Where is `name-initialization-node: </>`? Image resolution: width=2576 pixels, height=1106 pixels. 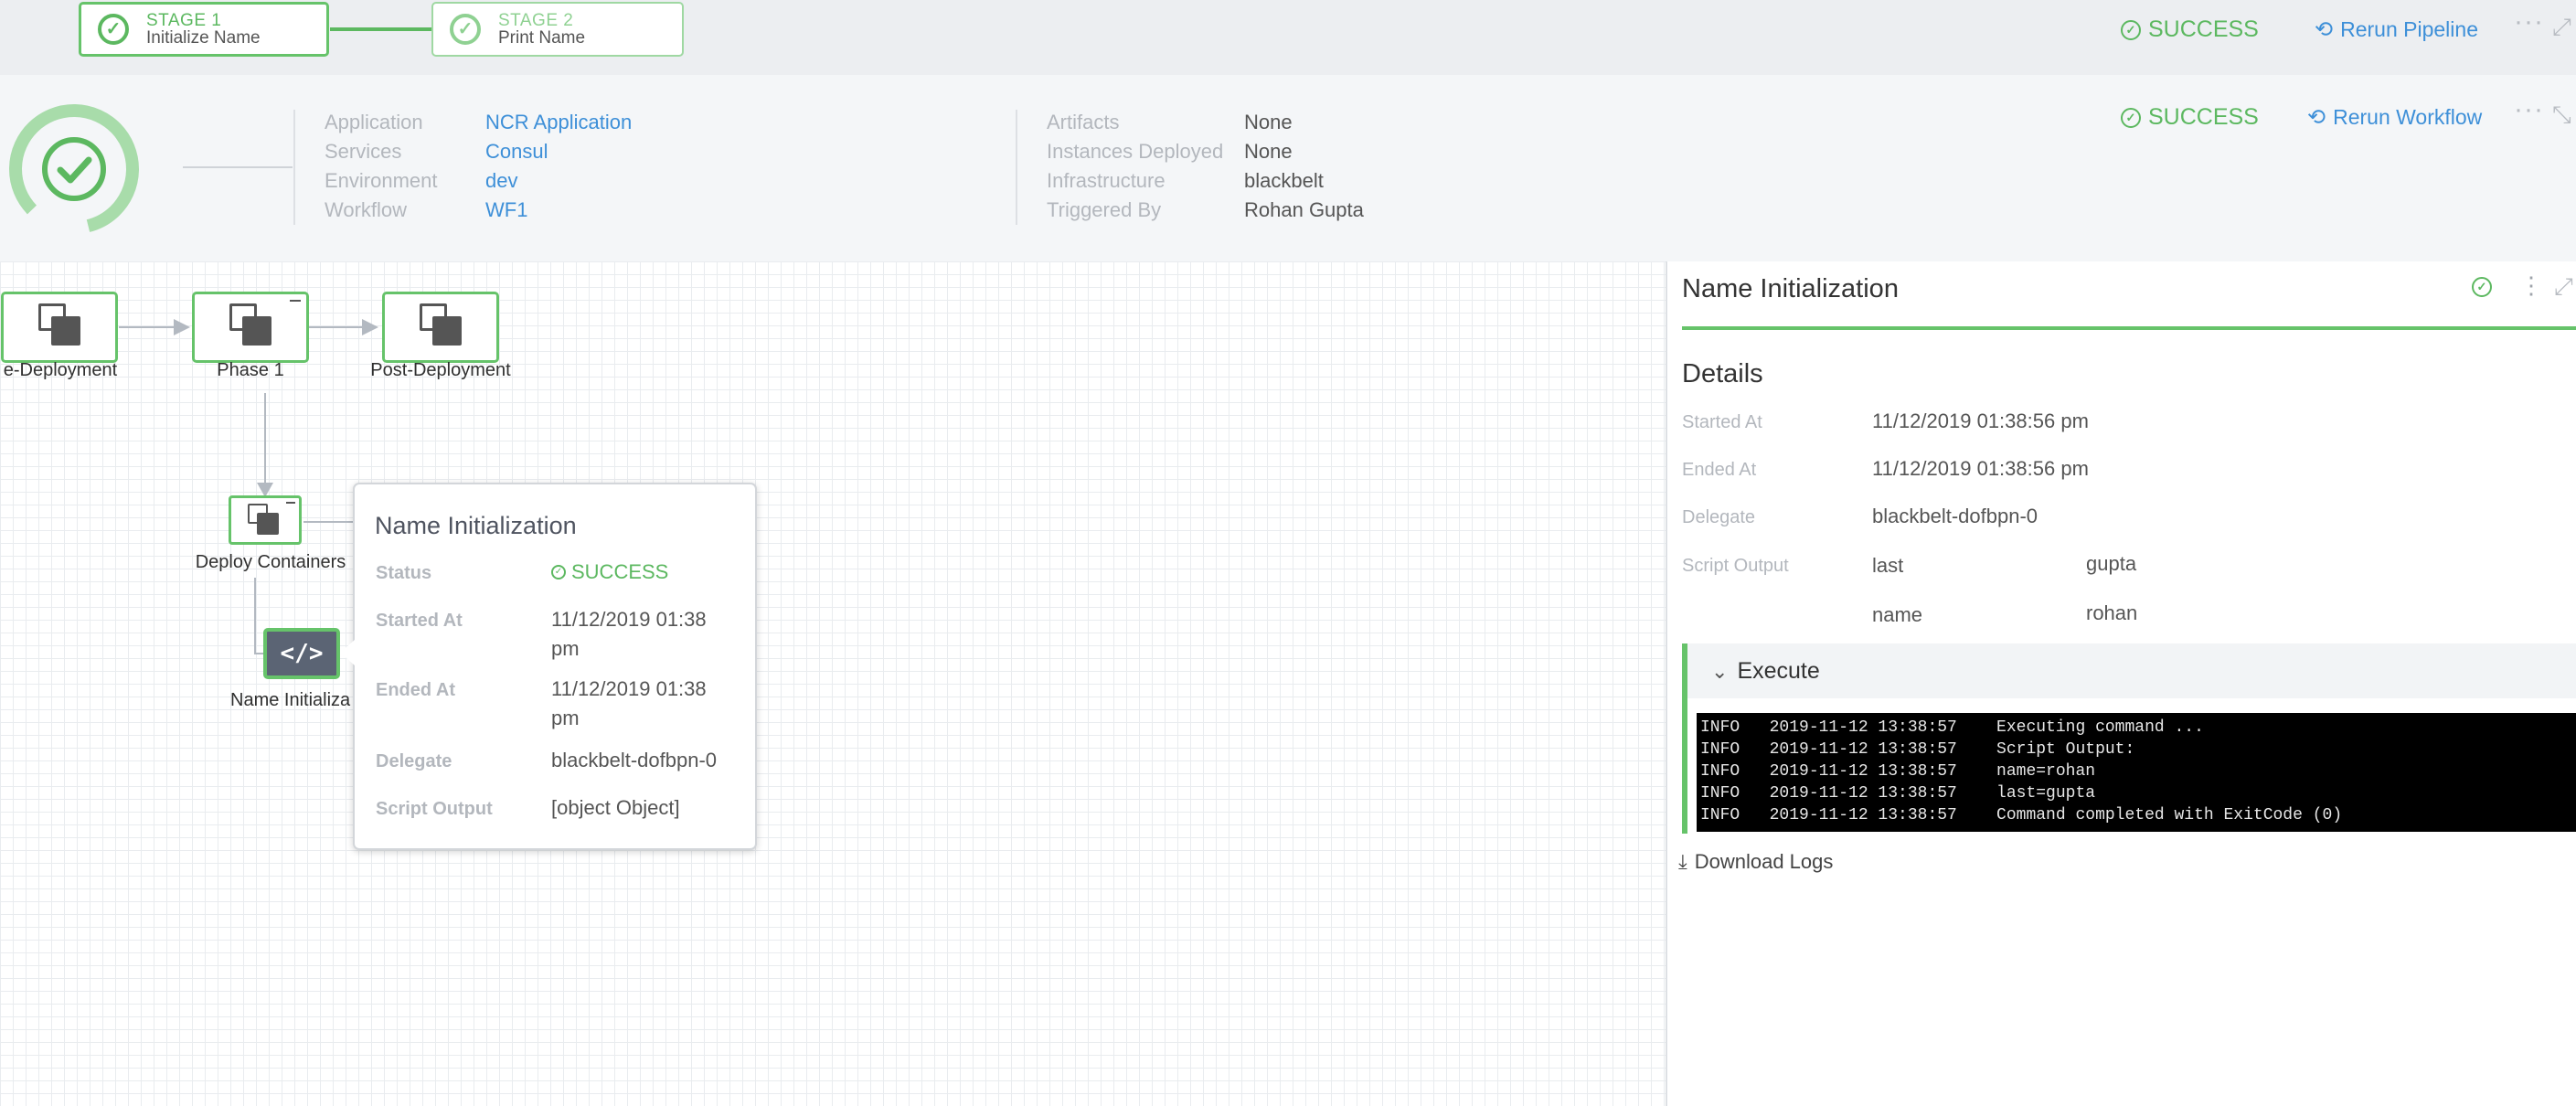 name-initialization-node: </> is located at coordinates (301, 653).